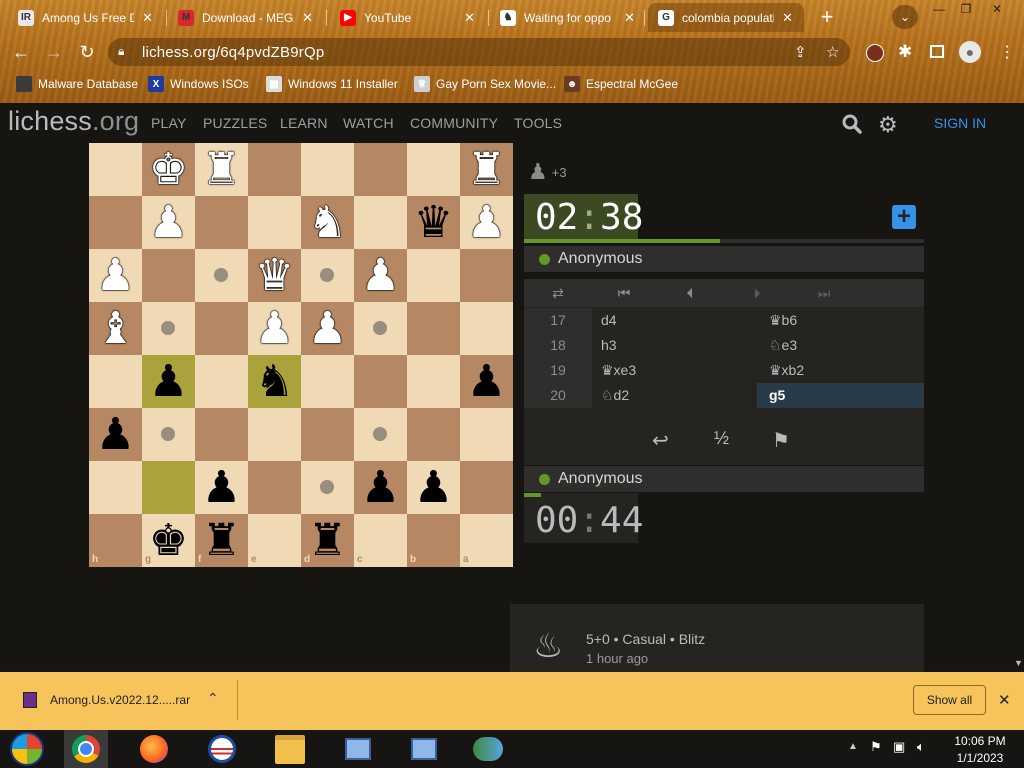  Describe the element at coordinates (875, 53) in the screenshot. I see `profile-avatar-icon` at that location.